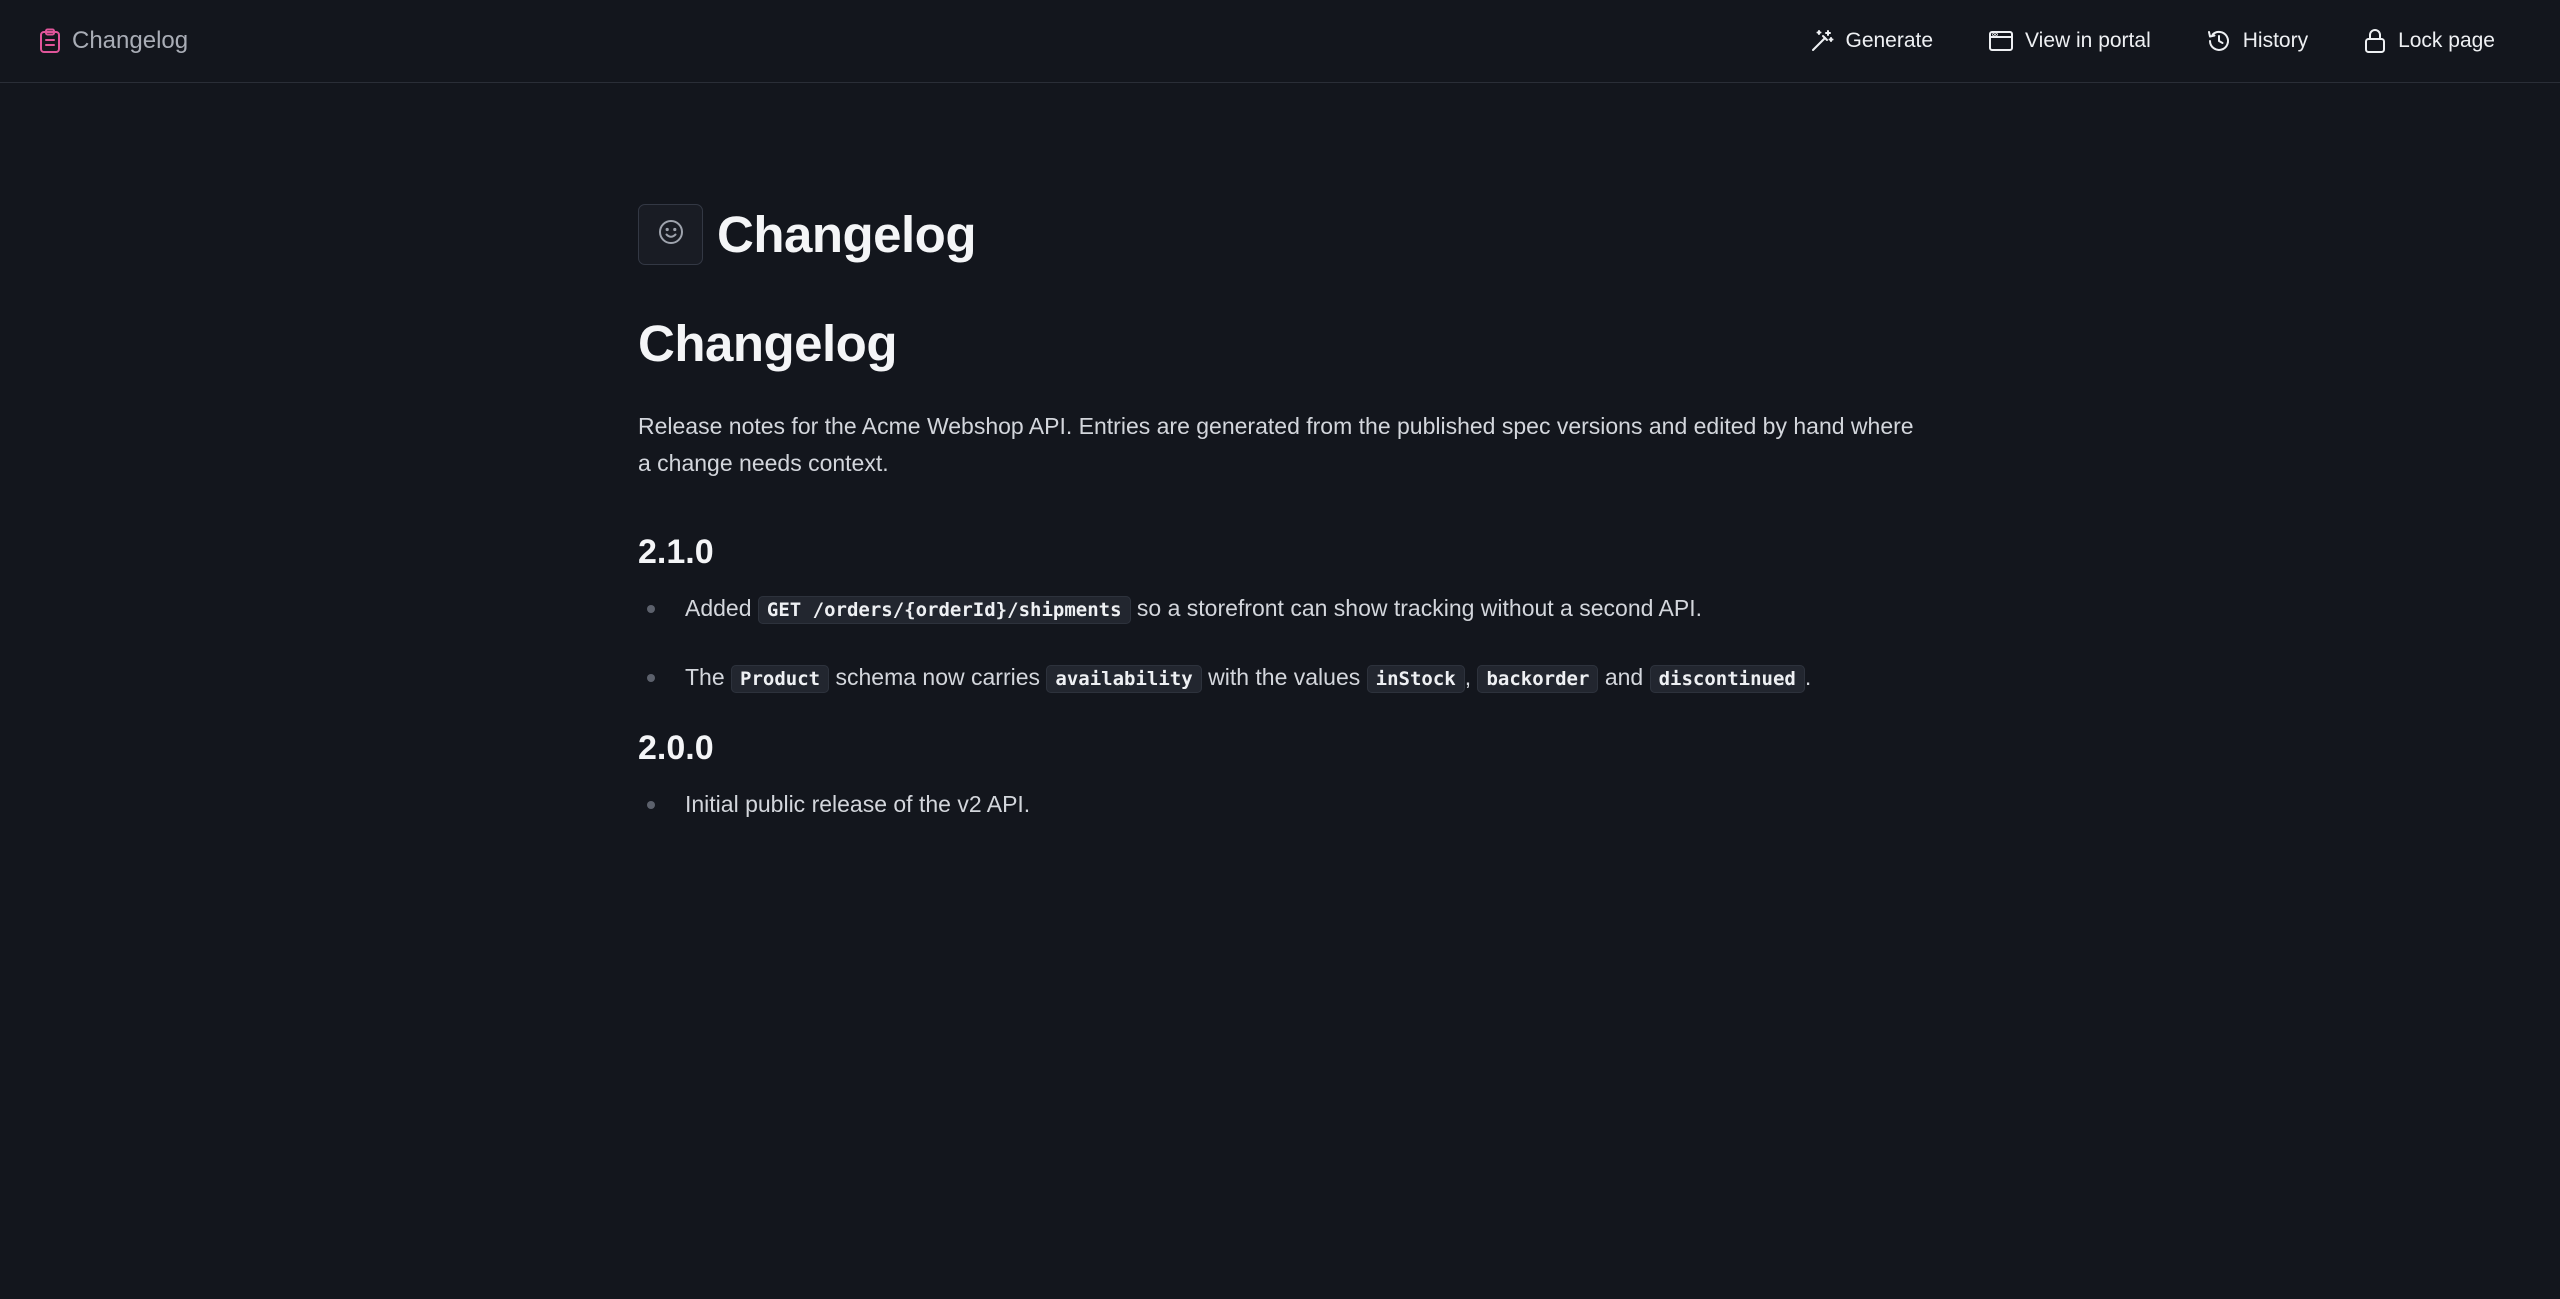 The image size is (2560, 1299). I want to click on note-text: Added, so click(718, 608).